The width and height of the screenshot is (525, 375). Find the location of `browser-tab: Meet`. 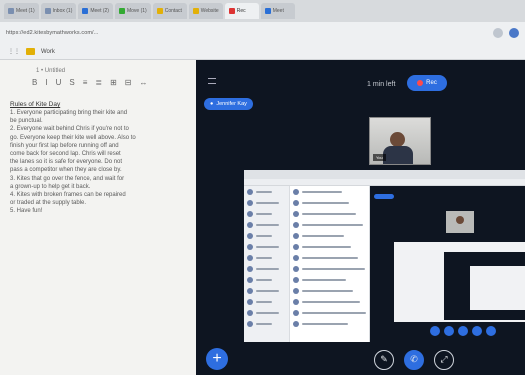

browser-tab: Meet is located at coordinates (277, 11).